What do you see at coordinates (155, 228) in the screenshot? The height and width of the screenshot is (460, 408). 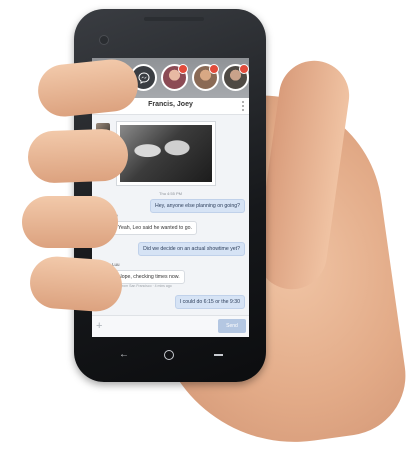 I see `incoming-message: Yeah, Leo said he wanted to go.` at bounding box center [155, 228].